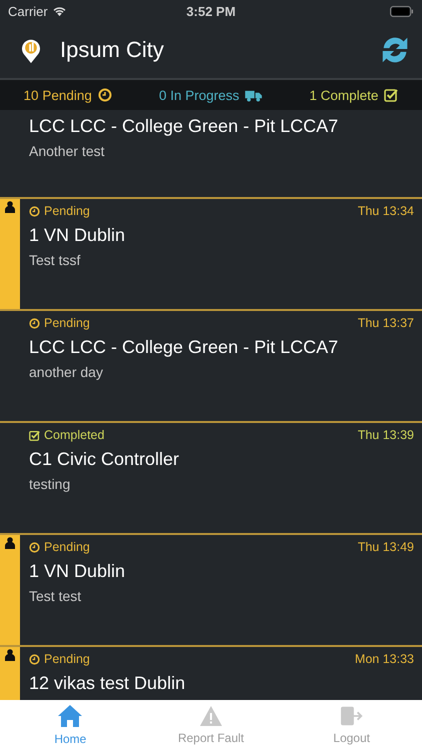  I want to click on job-description: testing, so click(50, 484).